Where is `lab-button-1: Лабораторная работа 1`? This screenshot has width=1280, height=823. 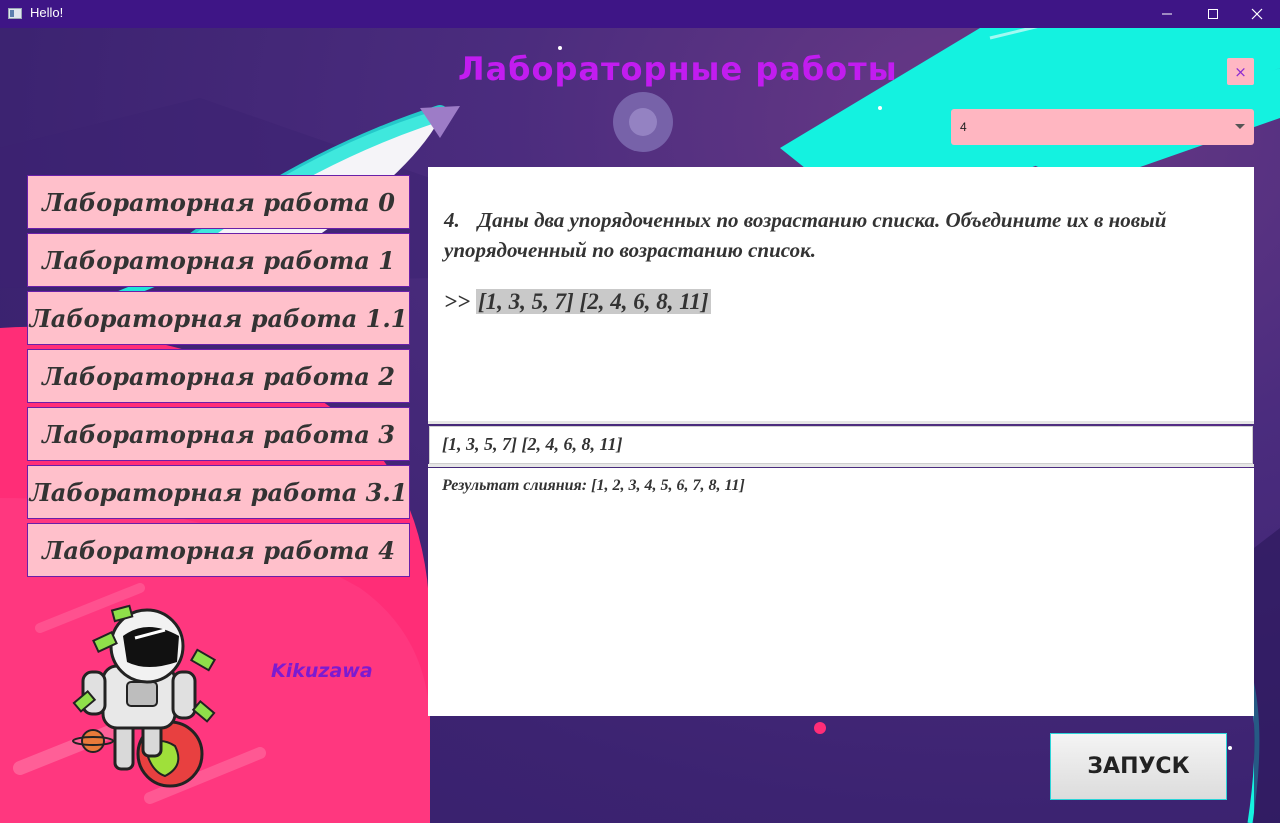
lab-button-1: Лабораторная работа 1 is located at coordinates (218, 260).